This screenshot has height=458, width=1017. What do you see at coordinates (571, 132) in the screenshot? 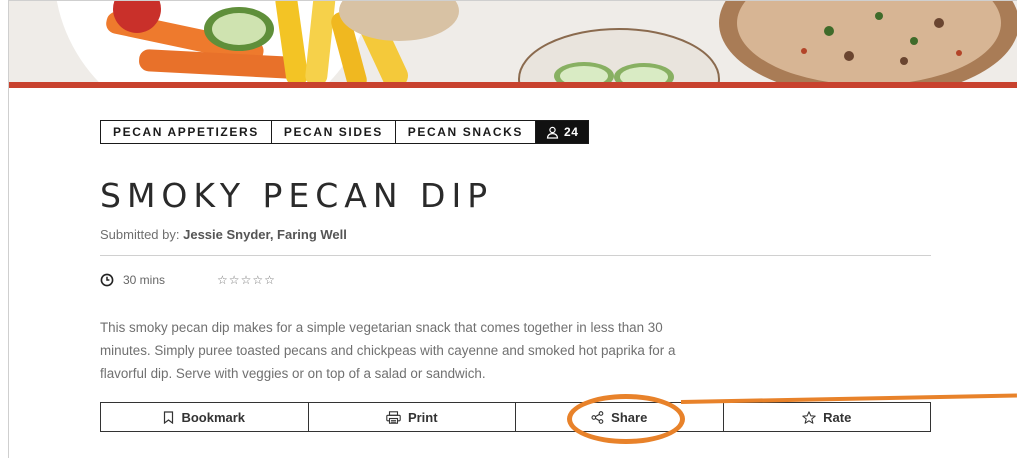
I see `user-count: 24` at bounding box center [571, 132].